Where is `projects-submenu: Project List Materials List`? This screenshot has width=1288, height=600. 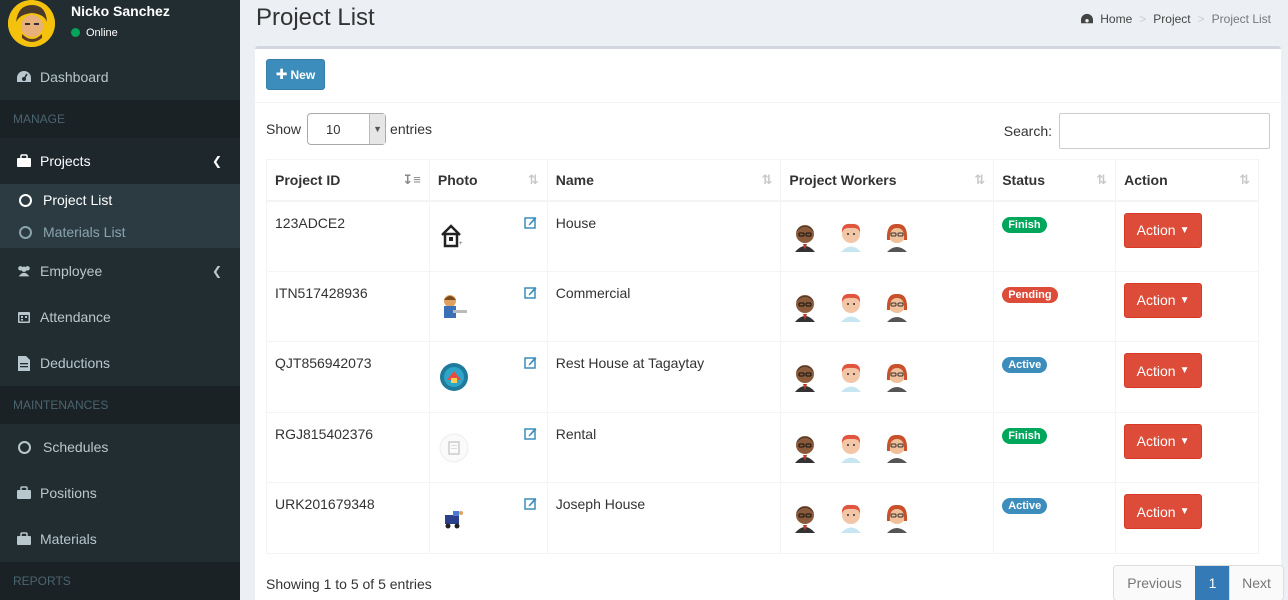 projects-submenu: Project List Materials List is located at coordinates (120, 216).